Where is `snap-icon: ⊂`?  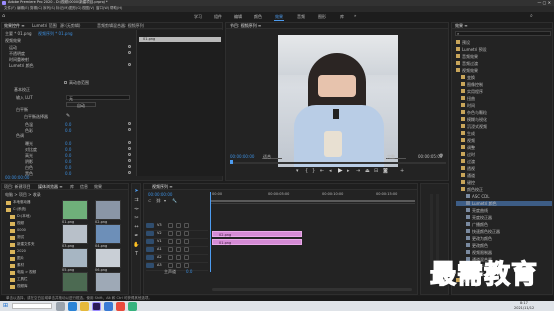
snap-icon: ⊂ is located at coordinates (149, 201).